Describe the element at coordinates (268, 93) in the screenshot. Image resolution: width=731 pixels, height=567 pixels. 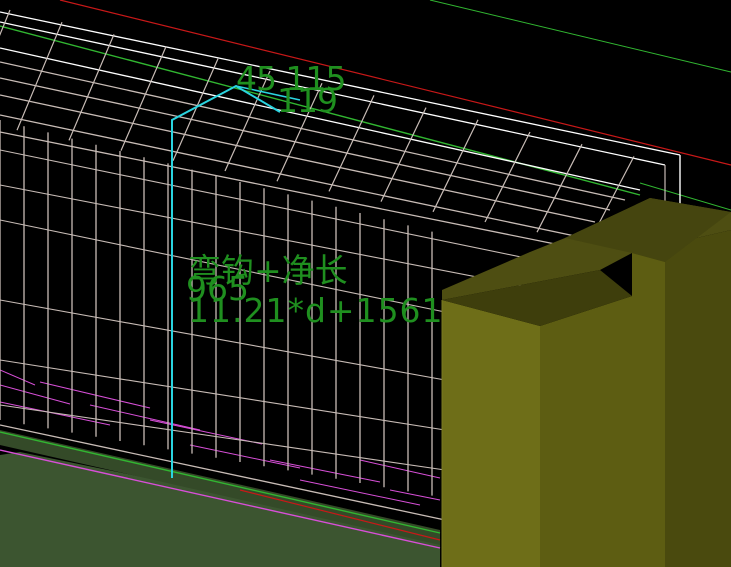
I see `selected-rebar-hook` at that location.